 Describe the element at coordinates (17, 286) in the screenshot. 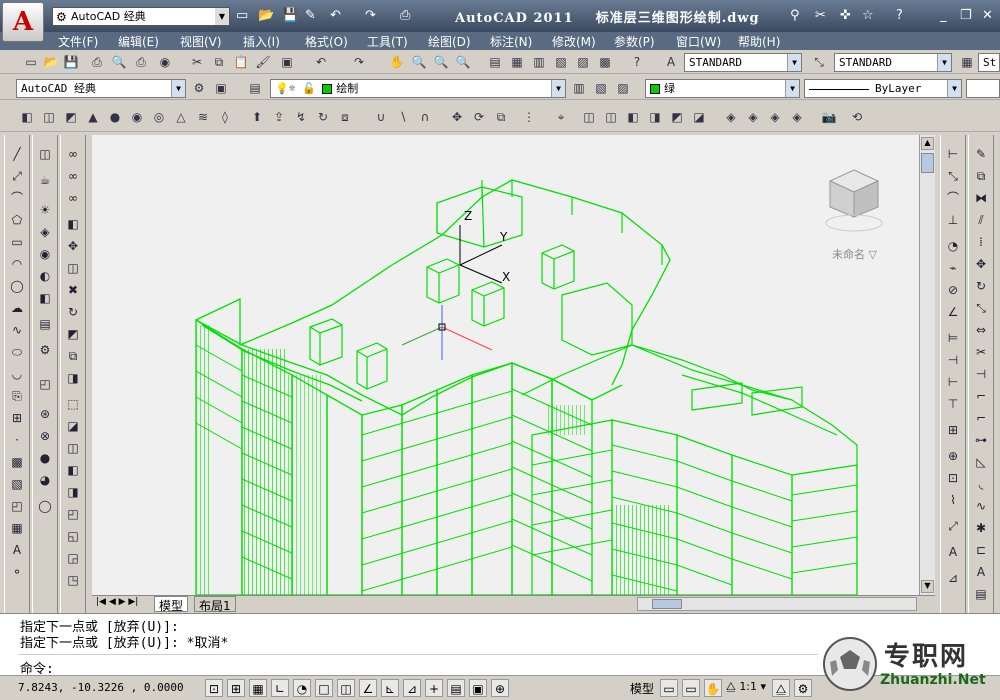

I see `circle-icon: ◯` at that location.